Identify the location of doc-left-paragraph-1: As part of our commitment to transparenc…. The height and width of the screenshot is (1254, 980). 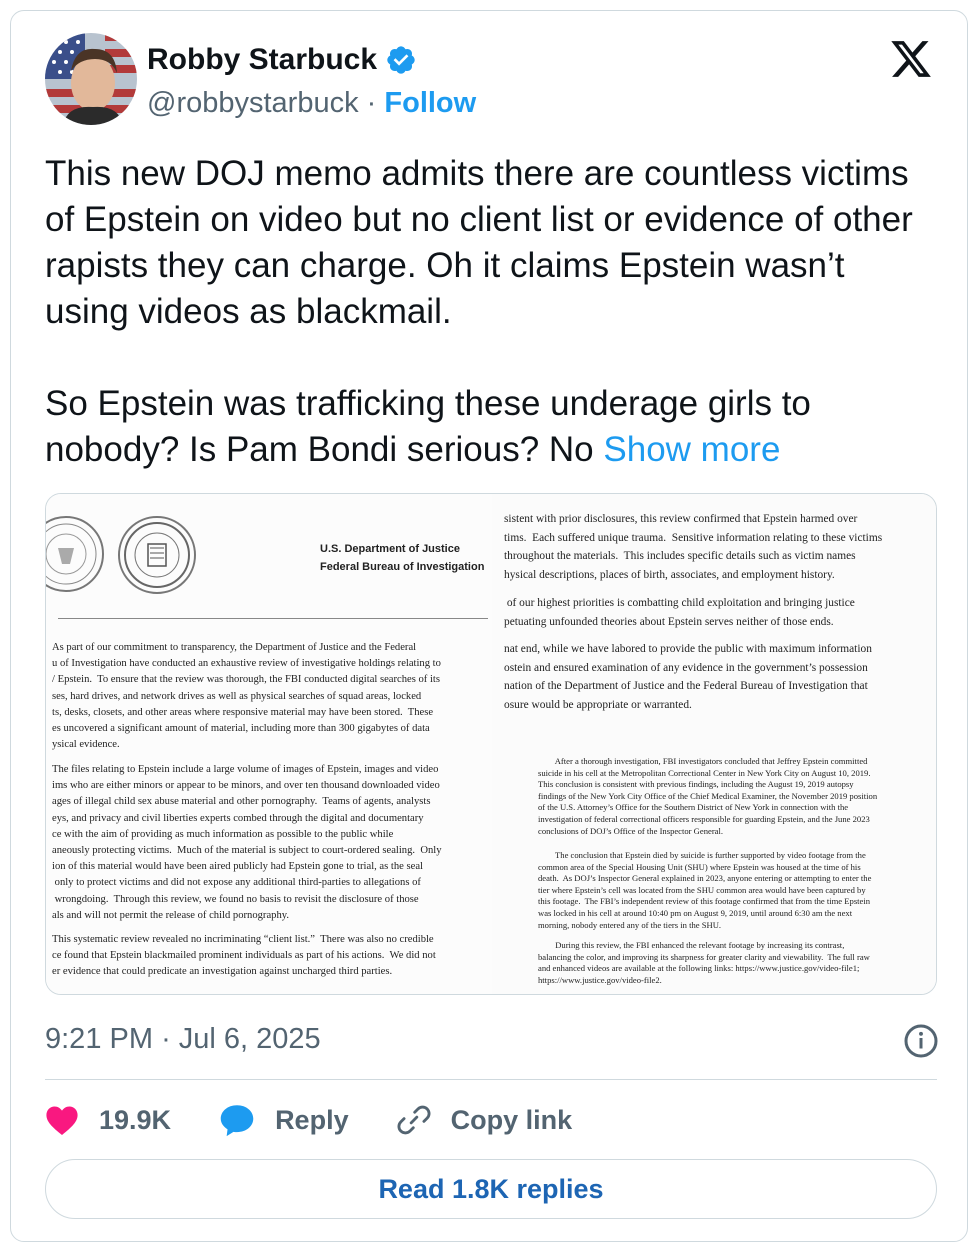
(246, 696).